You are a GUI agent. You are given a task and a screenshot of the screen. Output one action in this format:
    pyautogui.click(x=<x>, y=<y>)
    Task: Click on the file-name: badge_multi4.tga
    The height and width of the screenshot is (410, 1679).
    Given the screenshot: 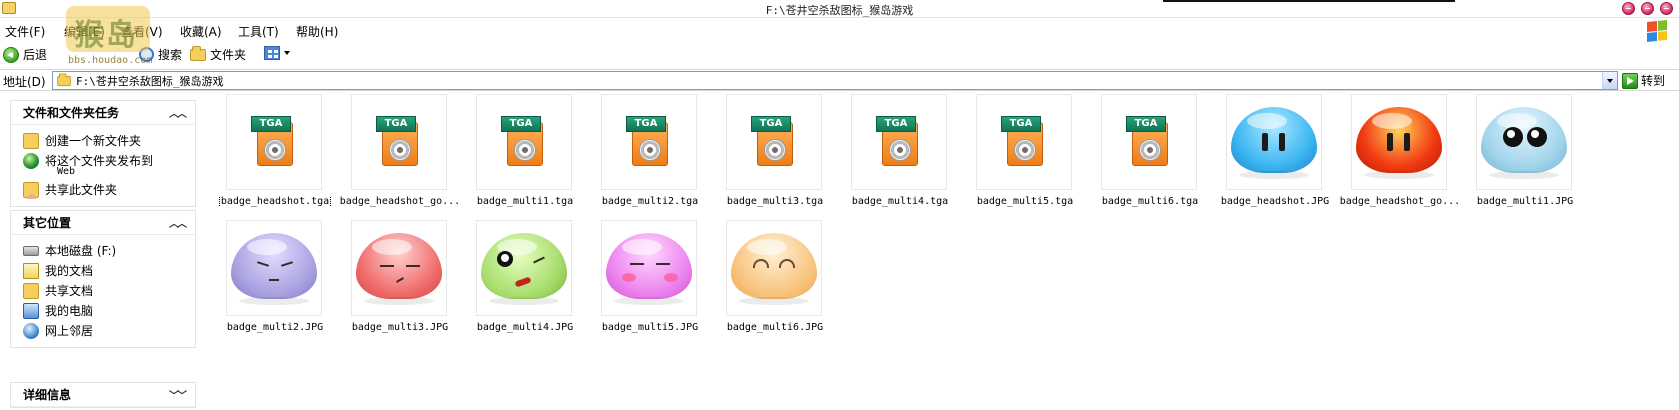 What is the action you would take?
    pyautogui.click(x=900, y=201)
    